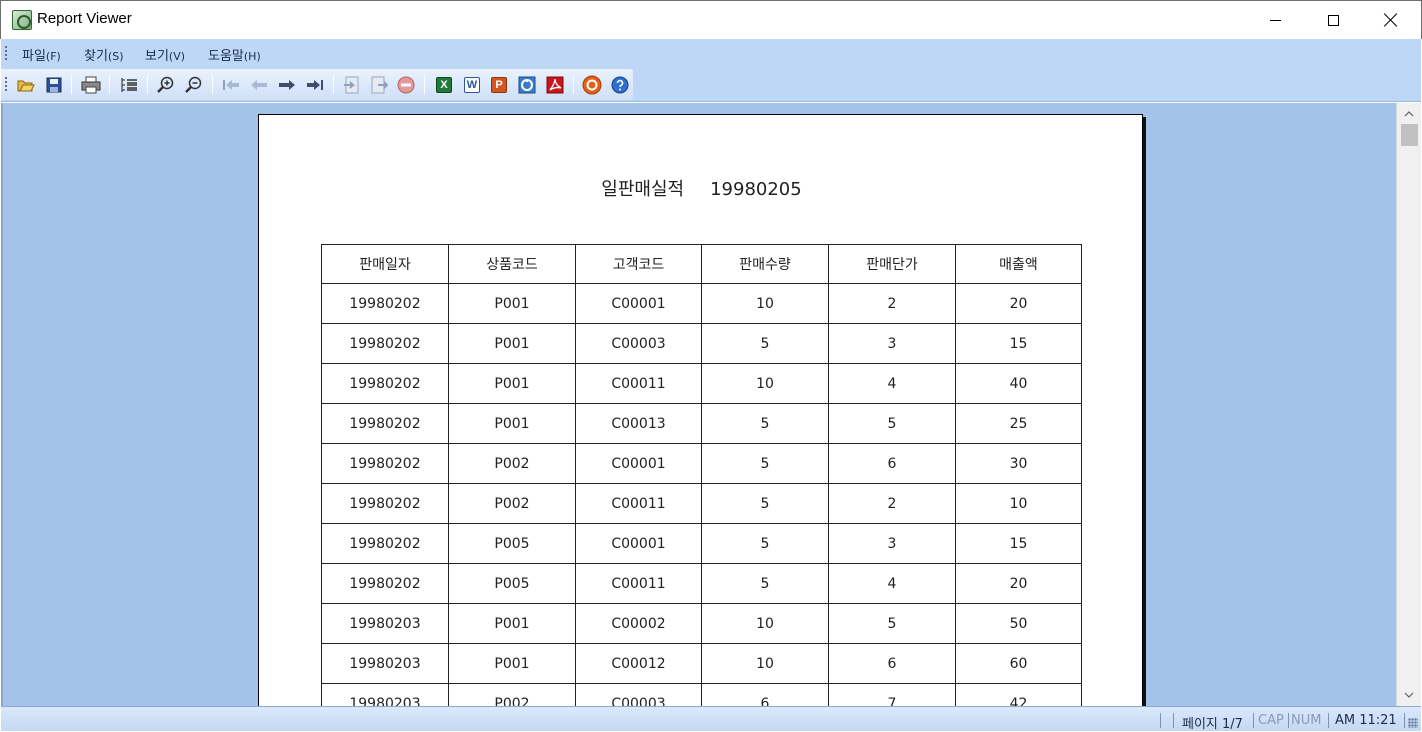 The height and width of the screenshot is (732, 1422). I want to click on table-cell: 2, so click(892, 503).